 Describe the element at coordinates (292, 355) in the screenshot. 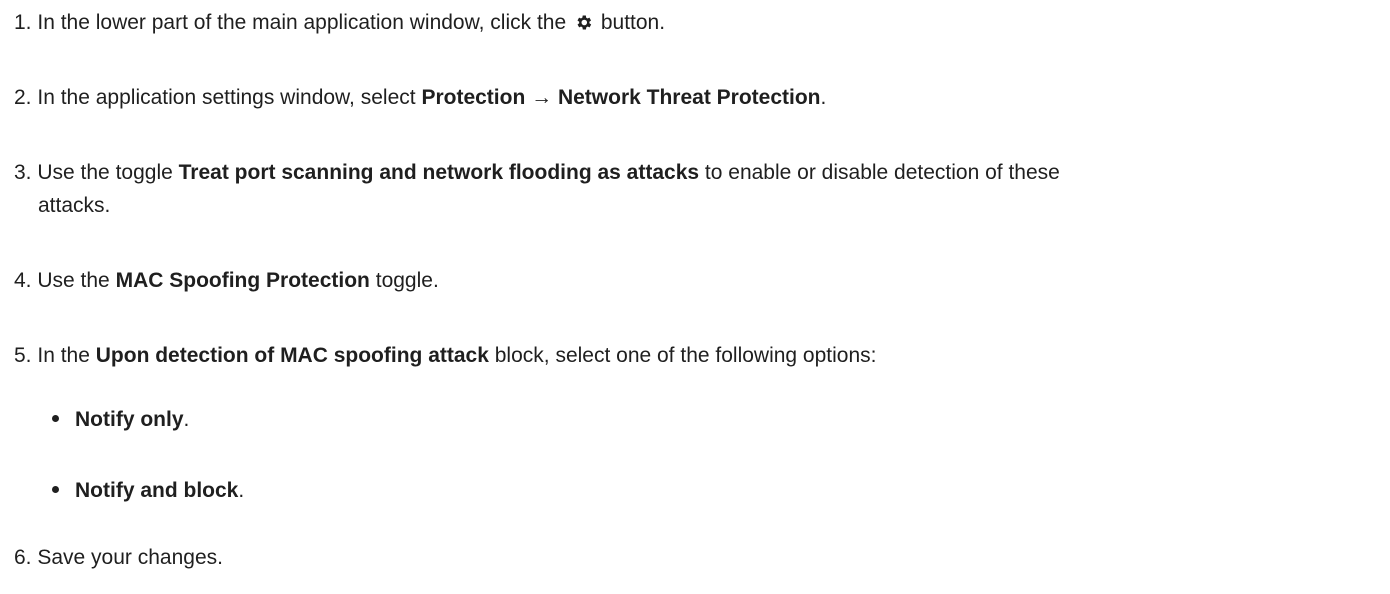

I see `block-name: Upon detection of MAC spoofing attack` at that location.